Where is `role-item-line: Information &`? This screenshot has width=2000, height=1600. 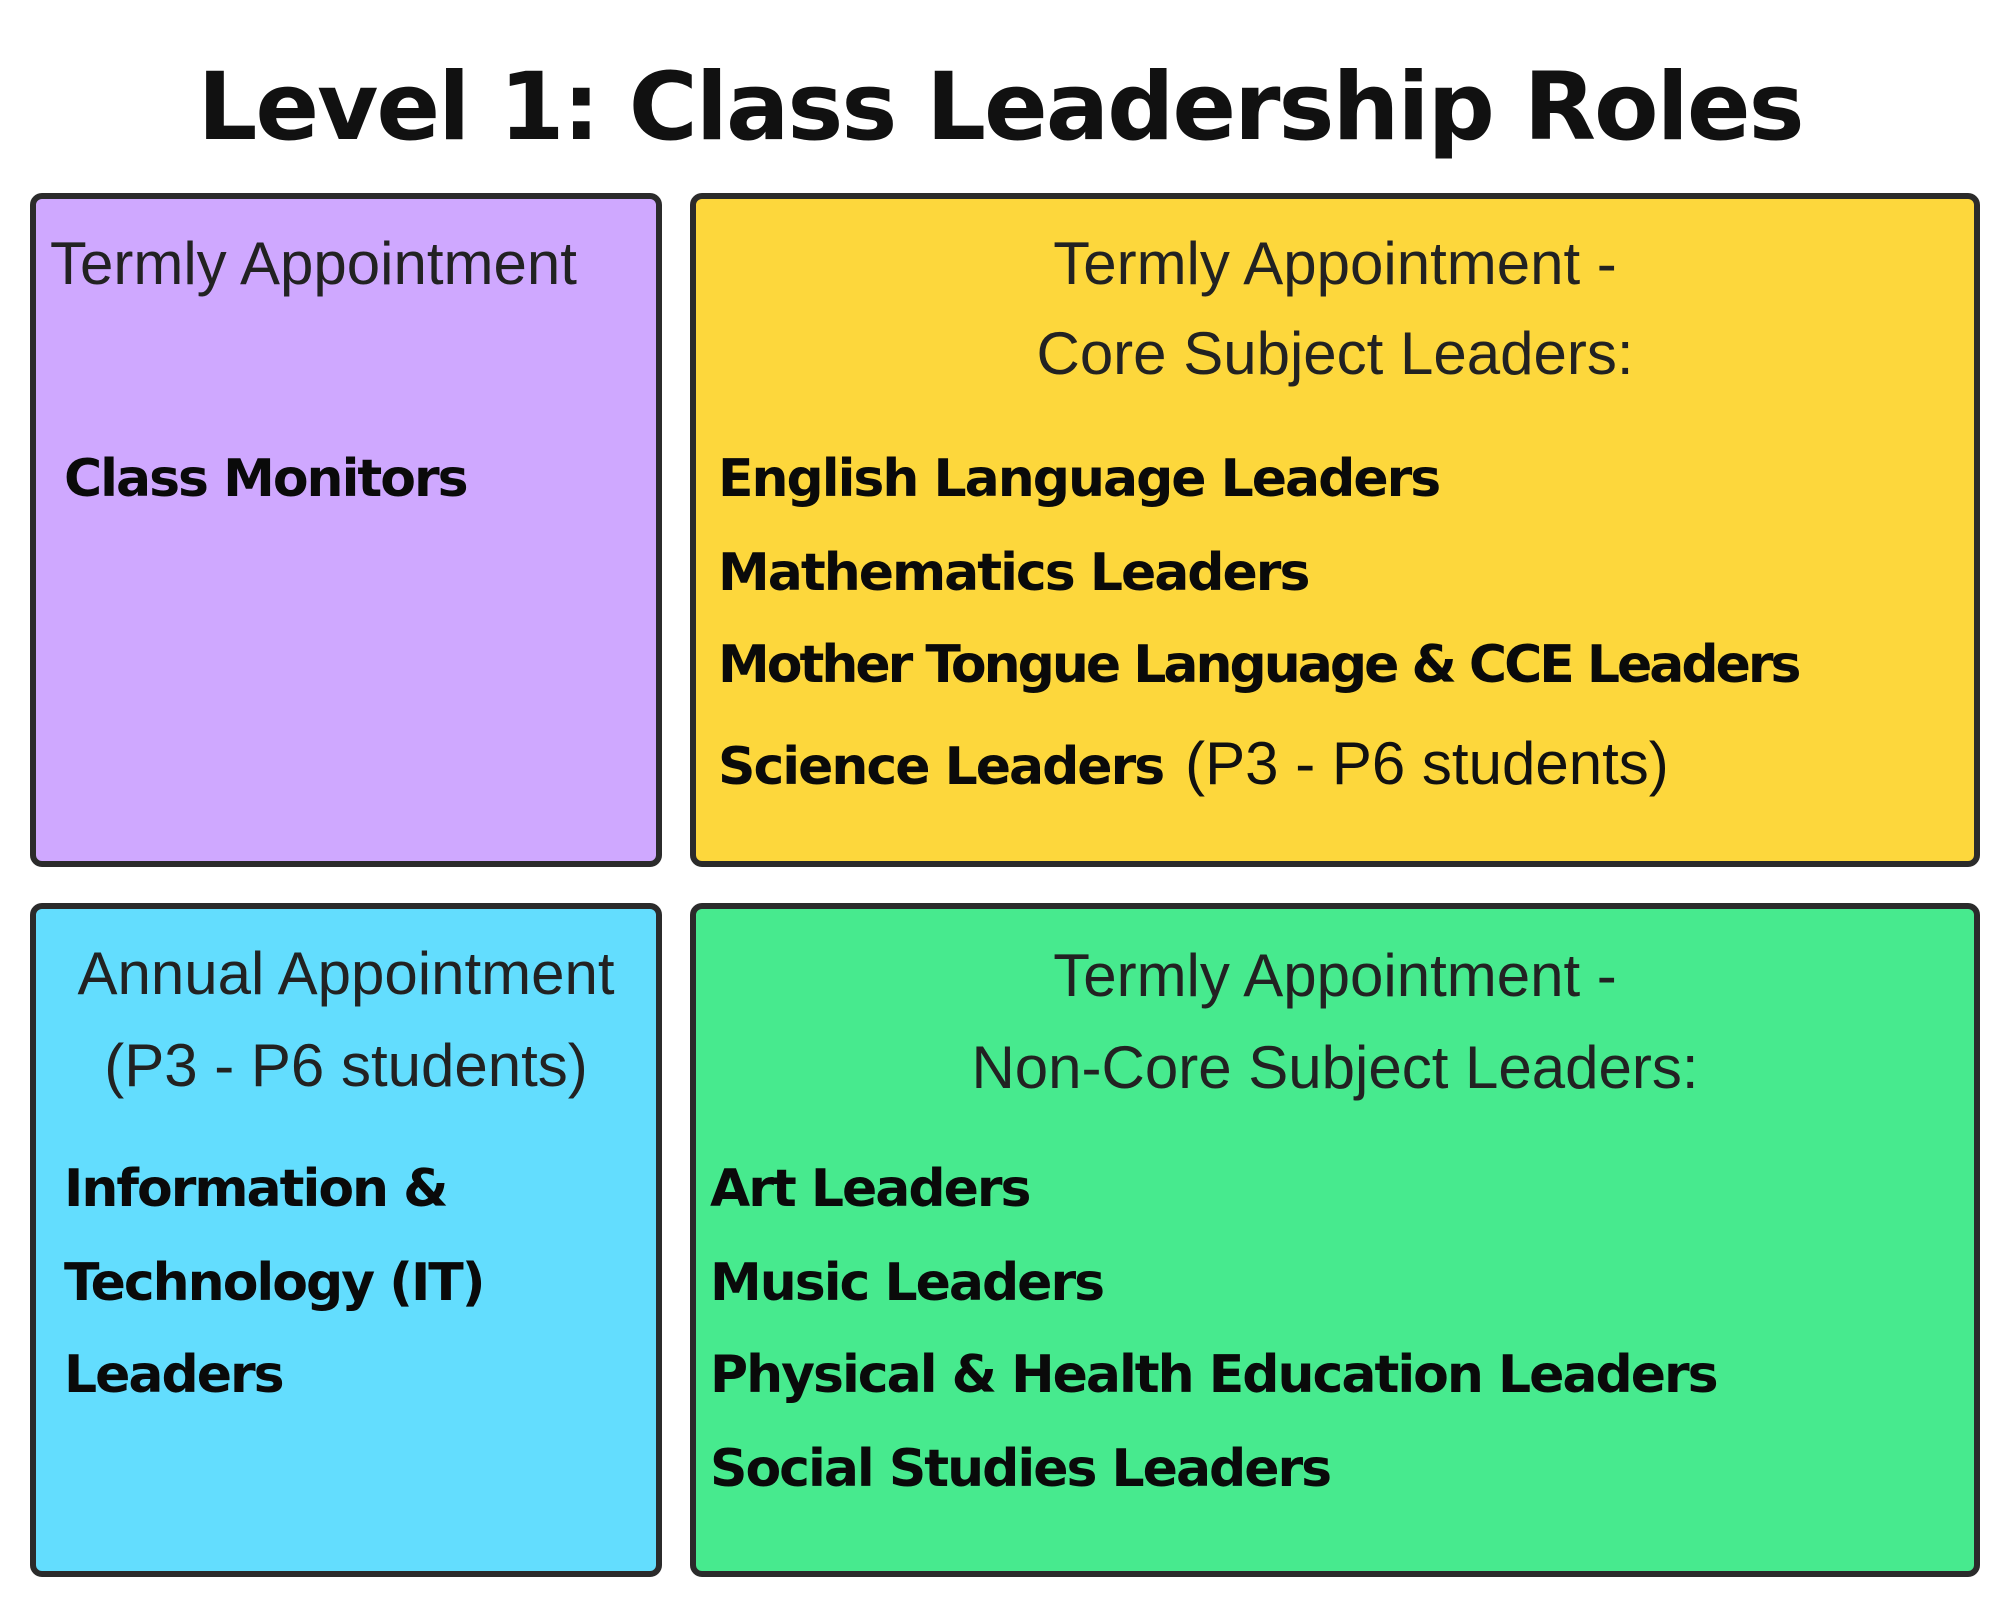
role-item-line: Information & is located at coordinates (256, 1189).